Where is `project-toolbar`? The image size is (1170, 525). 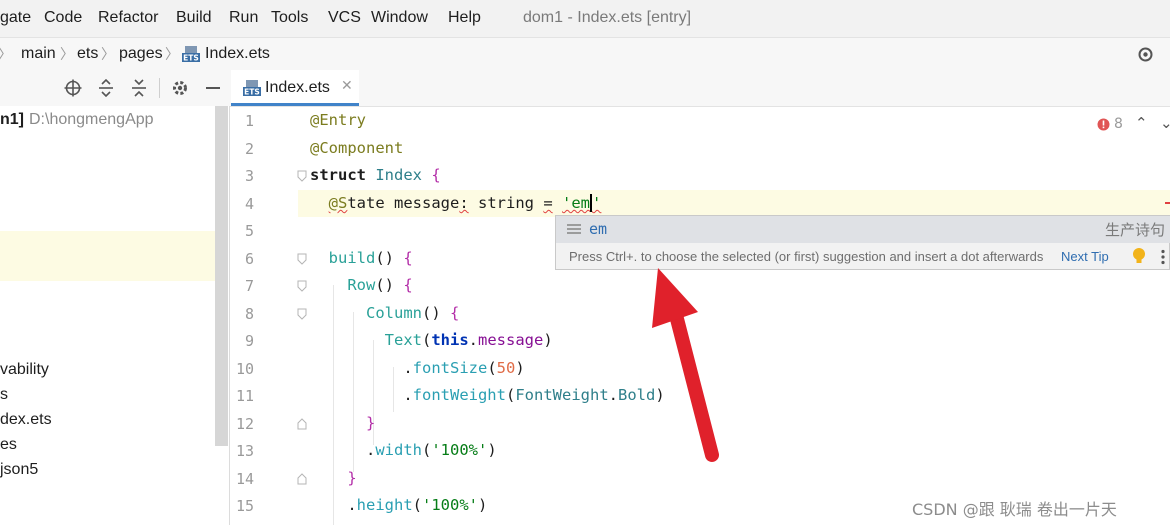
project-toolbar is located at coordinates (114, 88).